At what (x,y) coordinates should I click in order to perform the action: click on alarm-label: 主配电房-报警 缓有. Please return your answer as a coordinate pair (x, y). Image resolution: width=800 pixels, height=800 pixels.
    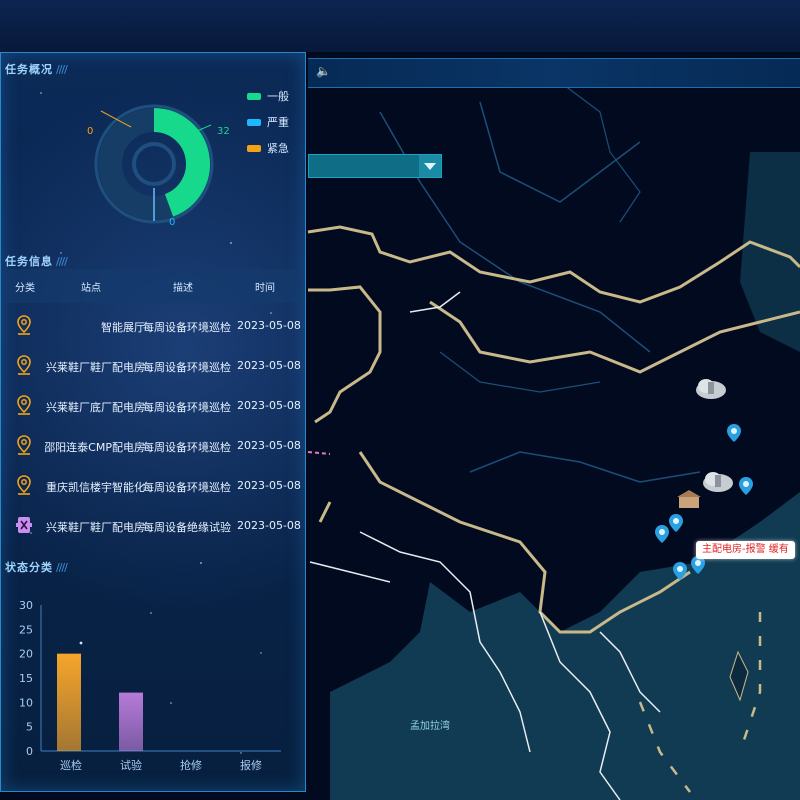
    Looking at the image, I should click on (745, 550).